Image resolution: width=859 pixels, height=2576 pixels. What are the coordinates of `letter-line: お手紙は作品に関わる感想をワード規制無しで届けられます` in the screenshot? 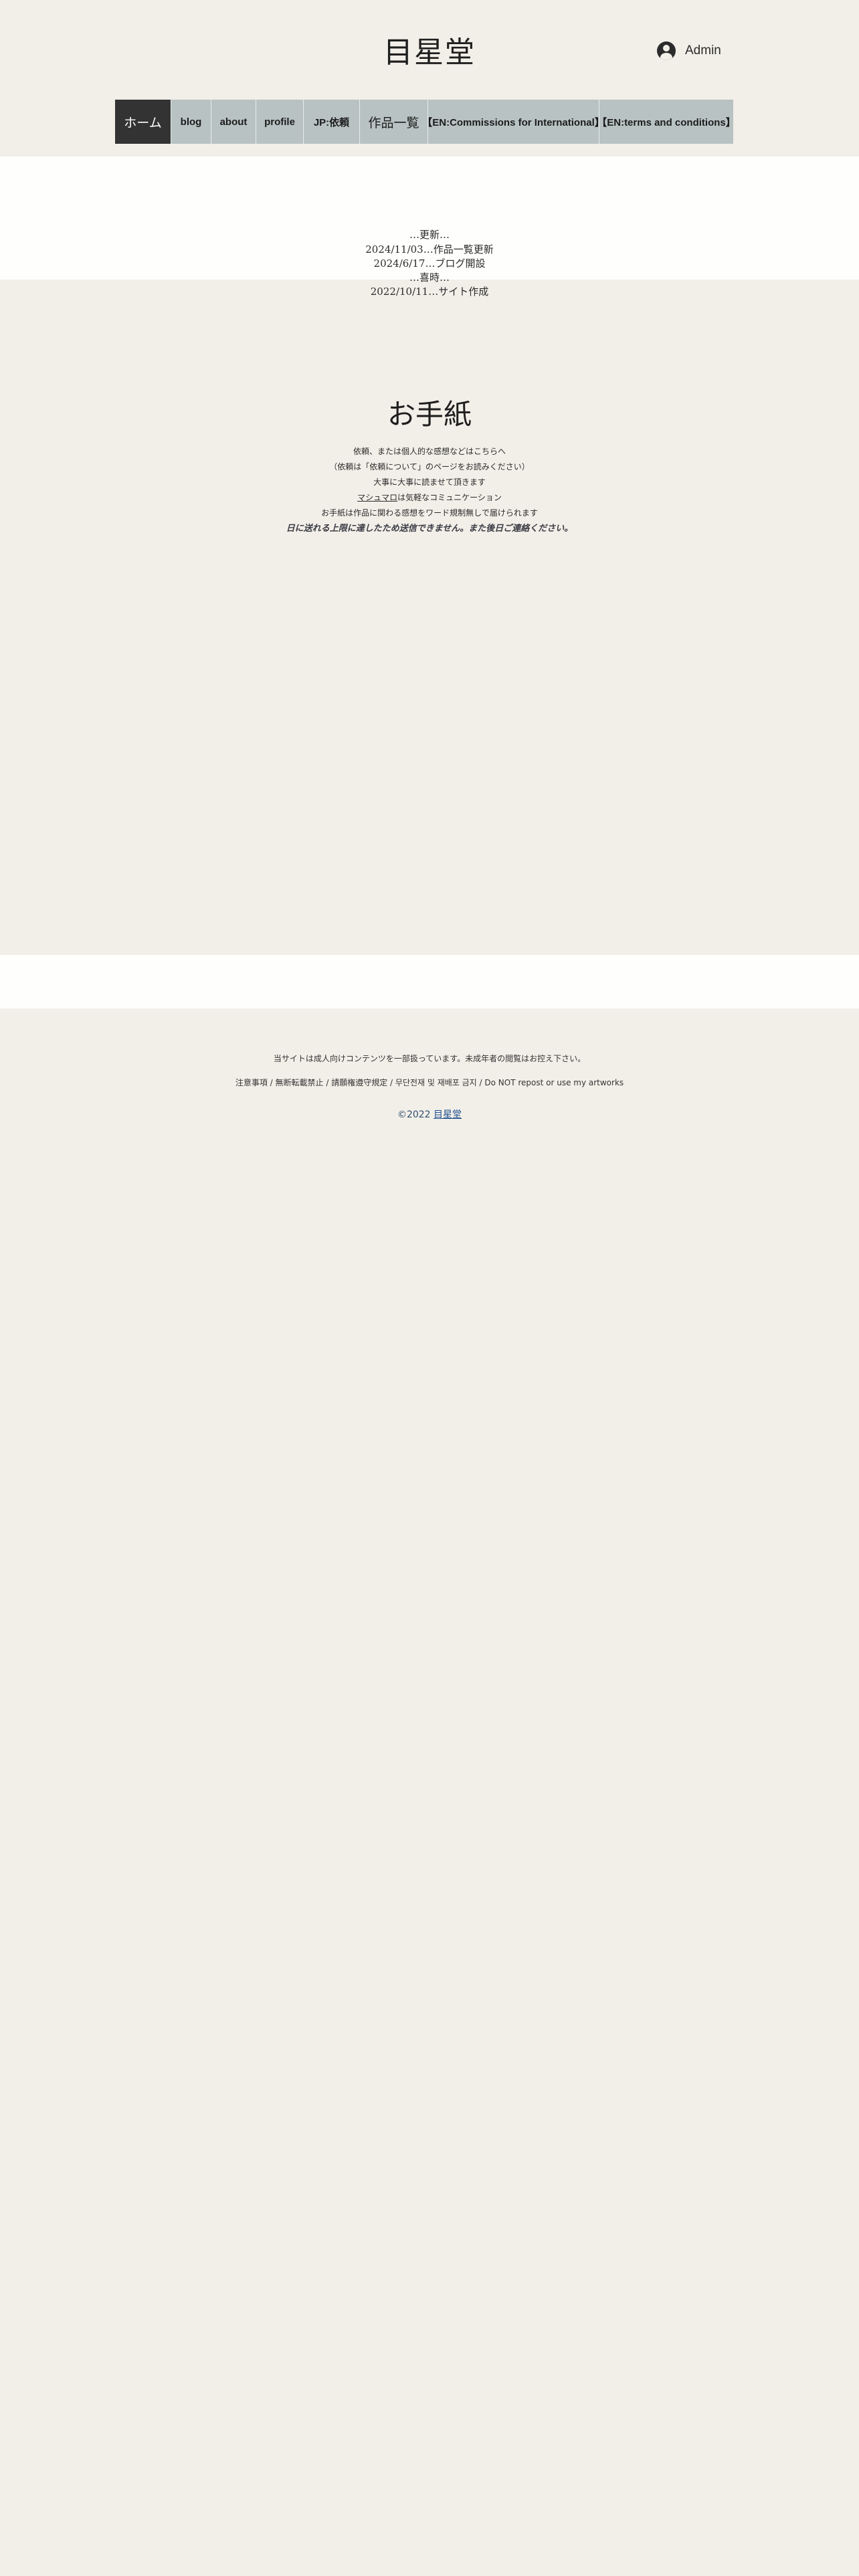 It's located at (429, 513).